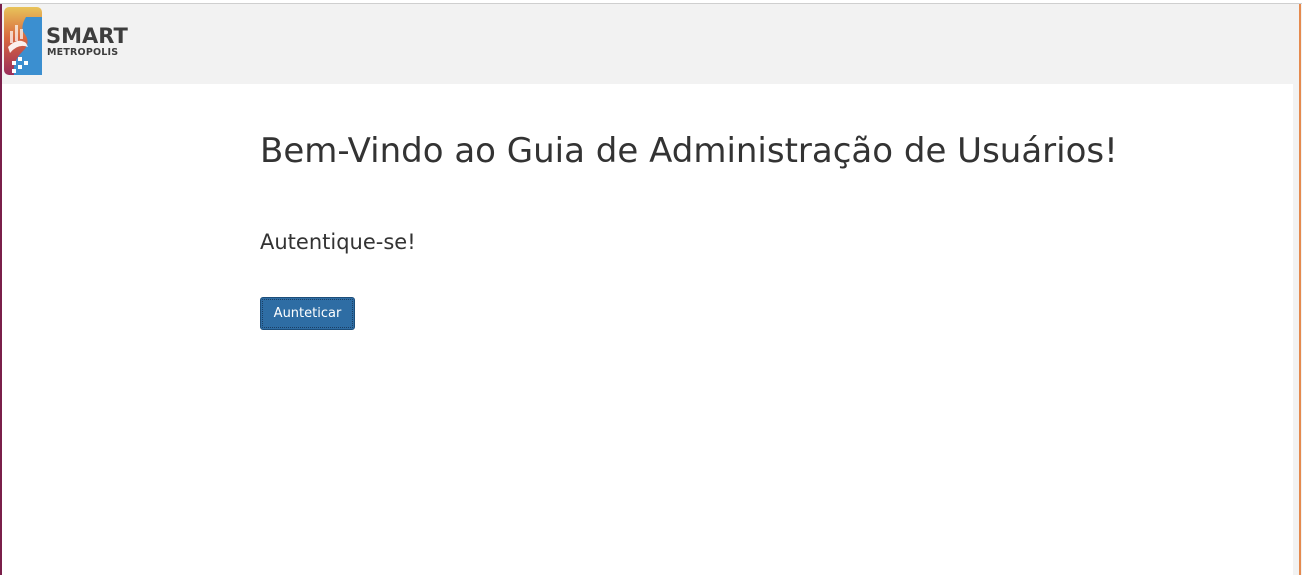 This screenshot has height=575, width=1302. I want to click on smart-metropolis-logo-icon, so click(23, 41).